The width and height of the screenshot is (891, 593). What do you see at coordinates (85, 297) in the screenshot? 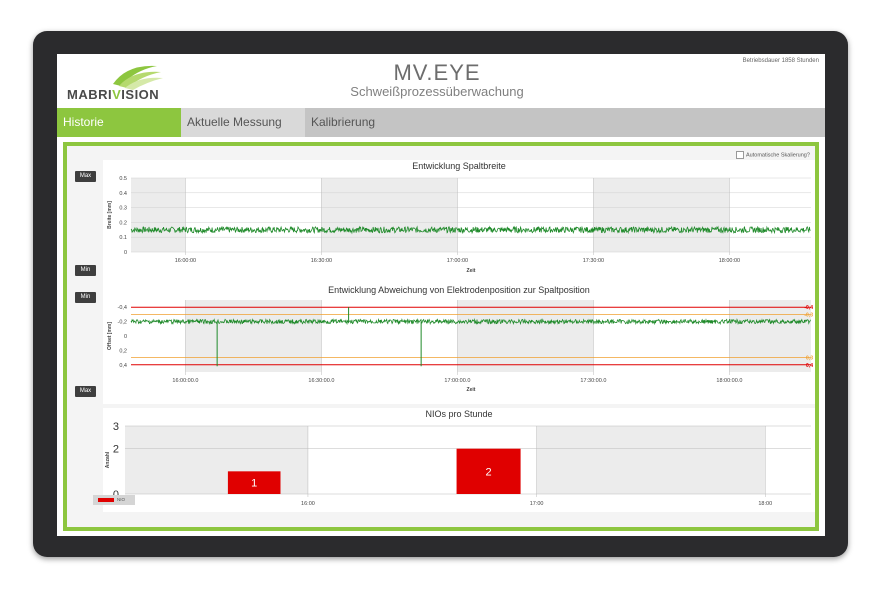
I see `chart2-min-button: Min` at bounding box center [85, 297].